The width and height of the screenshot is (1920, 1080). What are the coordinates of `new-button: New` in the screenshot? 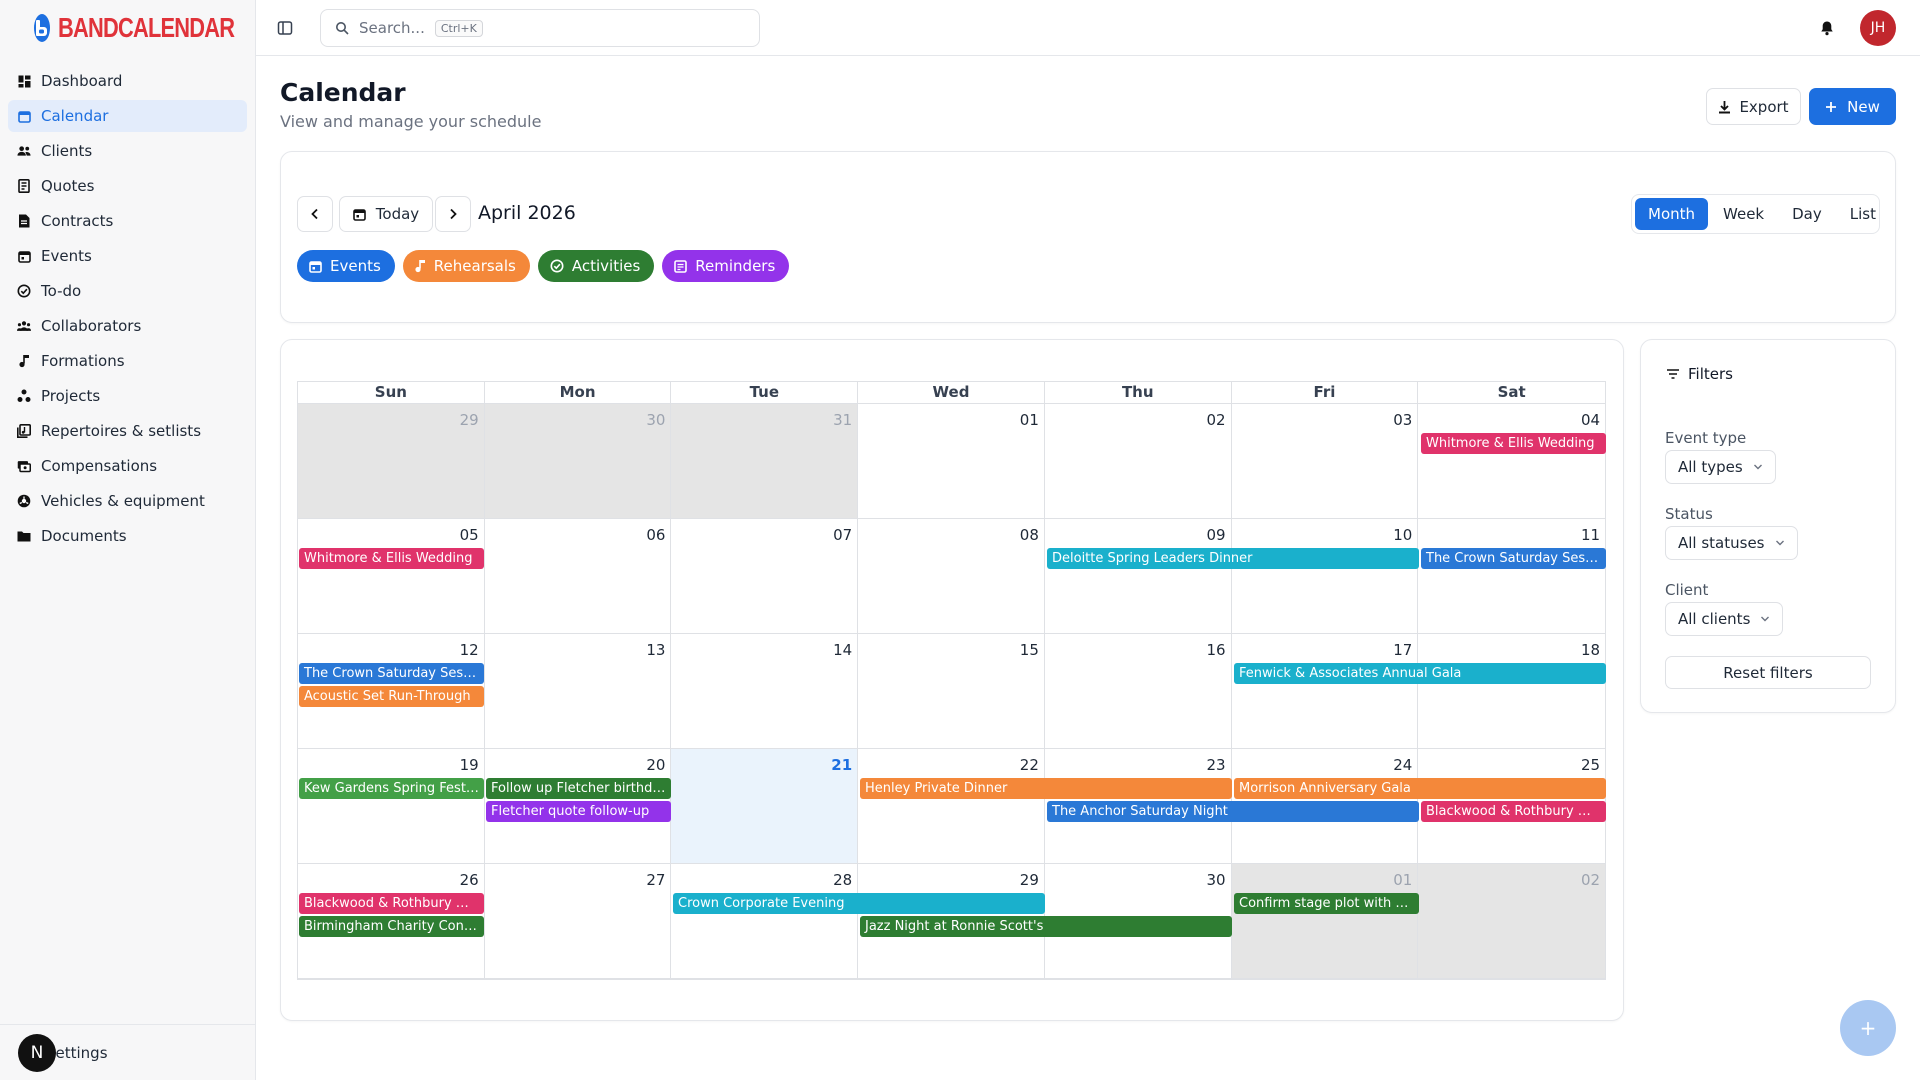 It's located at (1852, 106).